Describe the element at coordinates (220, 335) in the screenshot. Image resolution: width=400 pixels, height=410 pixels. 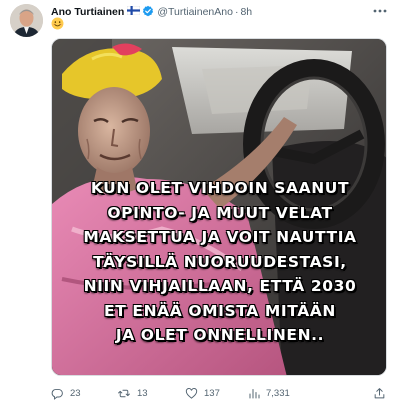
I see `caption-line: JA OLET ONNELLINEN..` at that location.